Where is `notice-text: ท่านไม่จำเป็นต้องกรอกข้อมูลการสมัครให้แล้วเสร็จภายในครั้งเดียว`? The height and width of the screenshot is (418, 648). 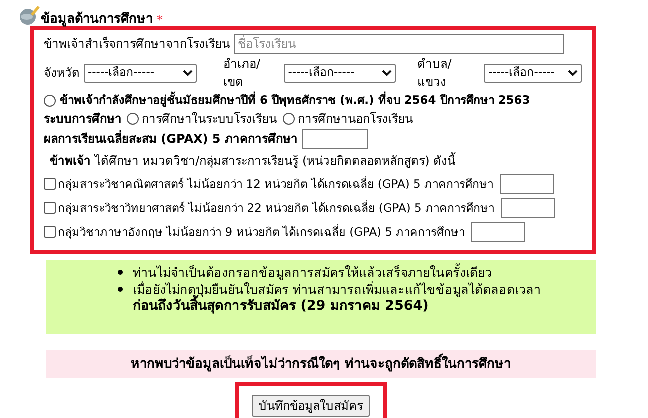
notice-text: ท่านไม่จำเป็นต้องกรอกข้อมูลการสมัครให้แล้วเสร็จภายในครั้งเดียว is located at coordinates (312, 272).